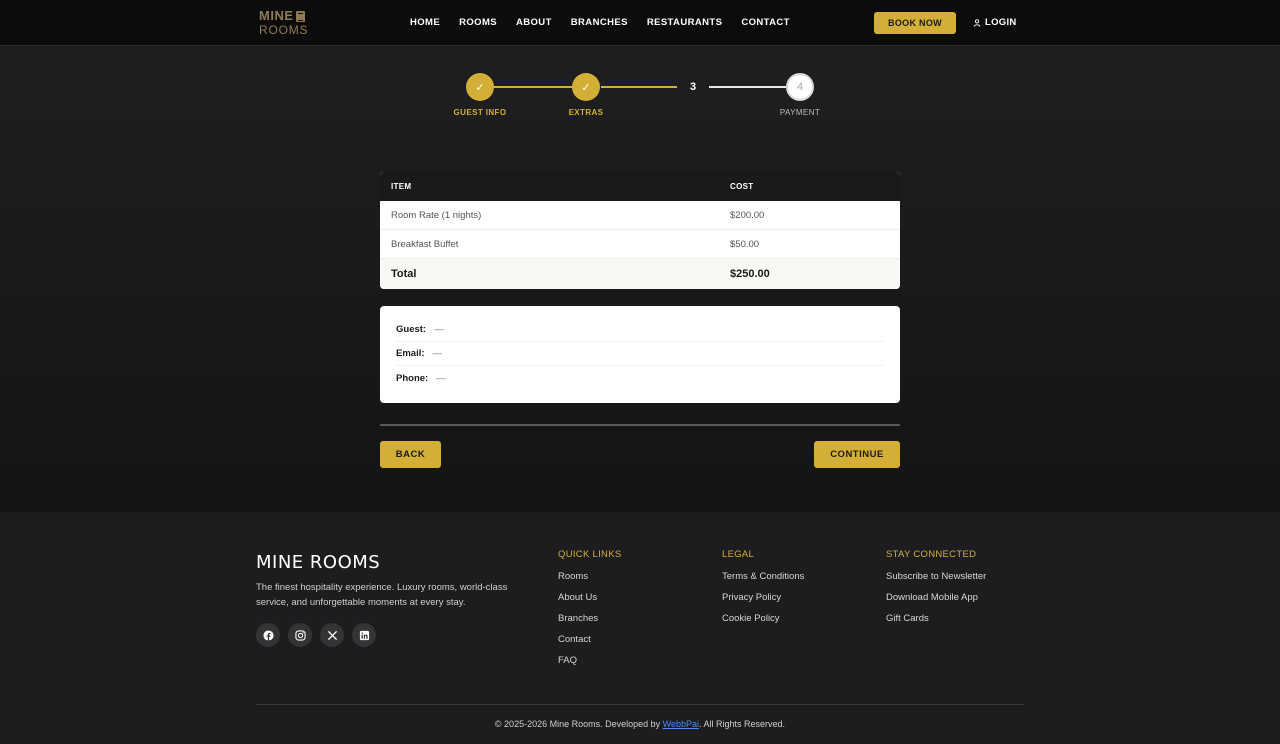 The image size is (1280, 744). Describe the element at coordinates (747, 215) in the screenshot. I see `row-cost: $200.00` at that location.